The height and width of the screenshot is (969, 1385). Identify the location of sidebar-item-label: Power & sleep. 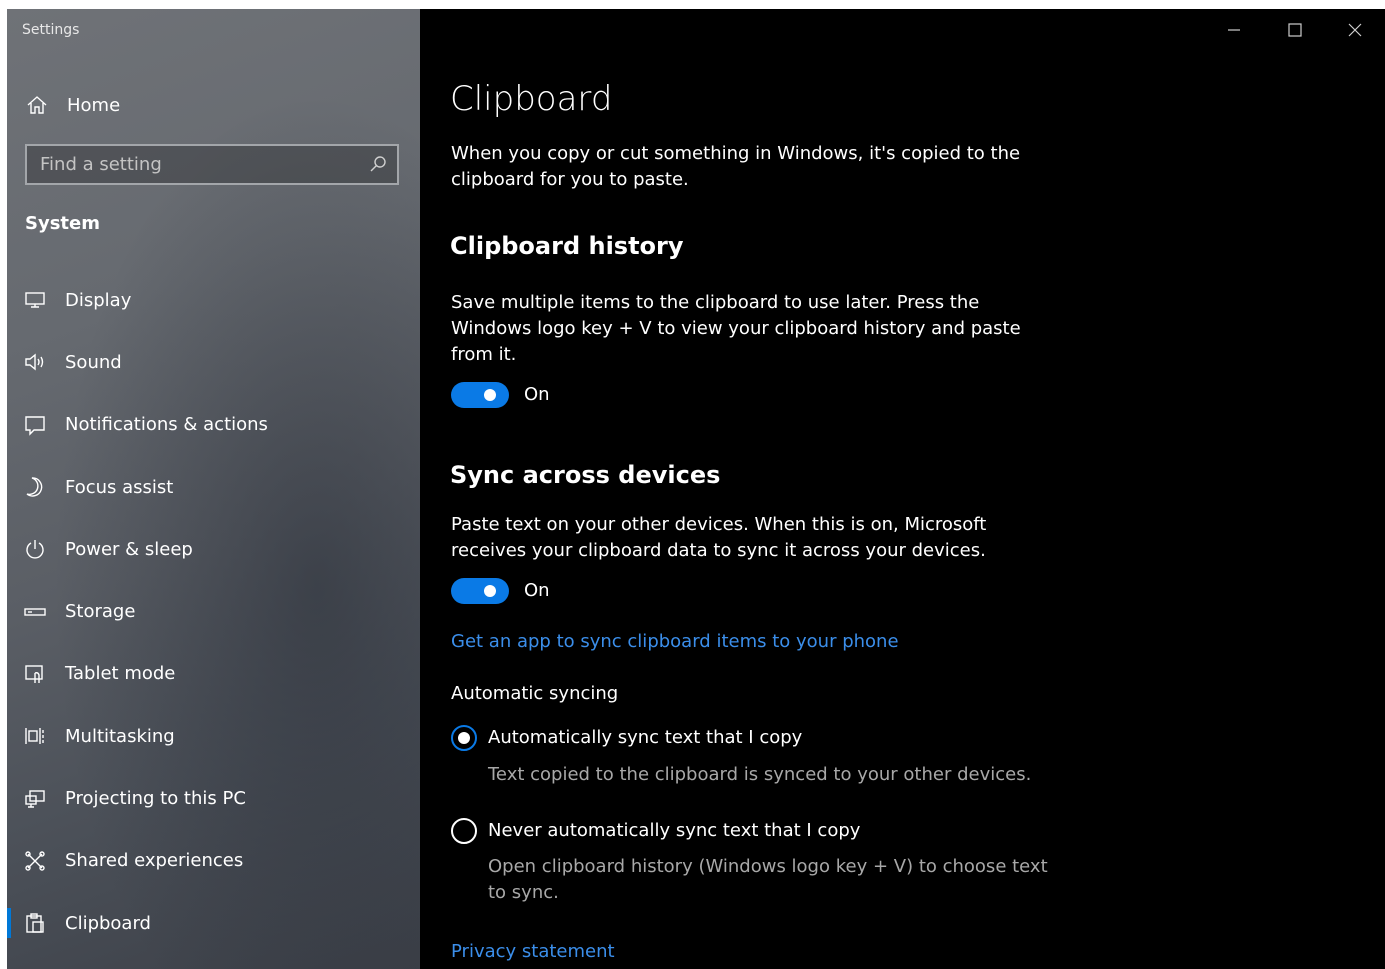
(129, 549).